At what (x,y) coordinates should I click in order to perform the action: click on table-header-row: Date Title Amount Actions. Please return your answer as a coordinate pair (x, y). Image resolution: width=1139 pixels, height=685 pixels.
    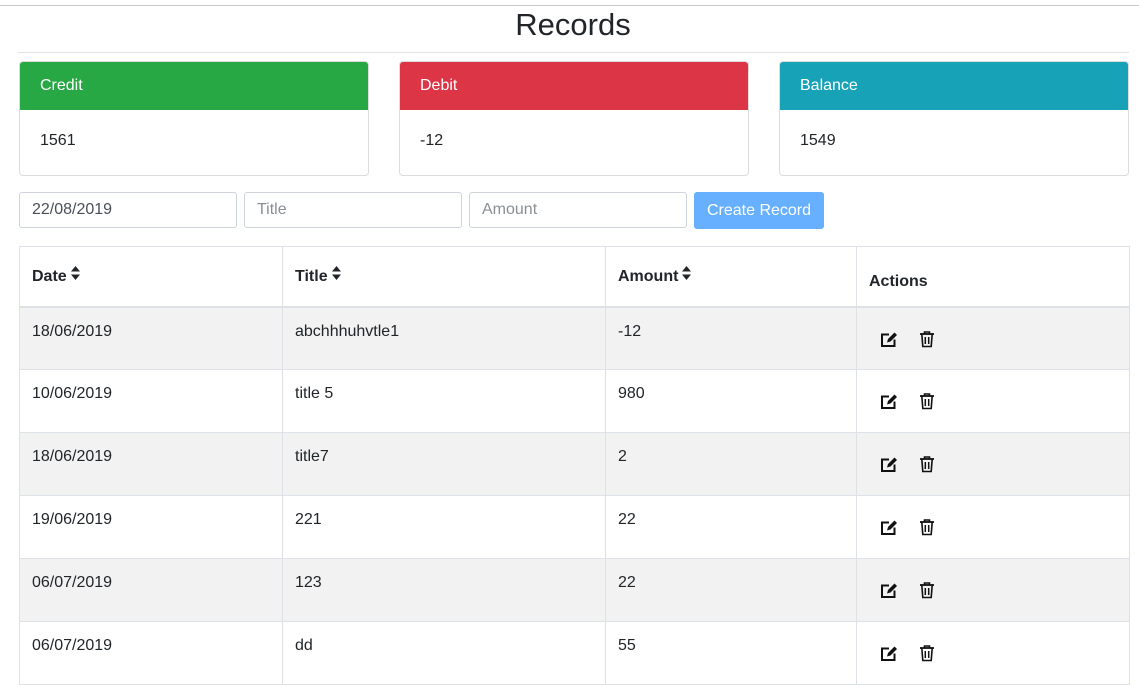
    Looking at the image, I should click on (574, 277).